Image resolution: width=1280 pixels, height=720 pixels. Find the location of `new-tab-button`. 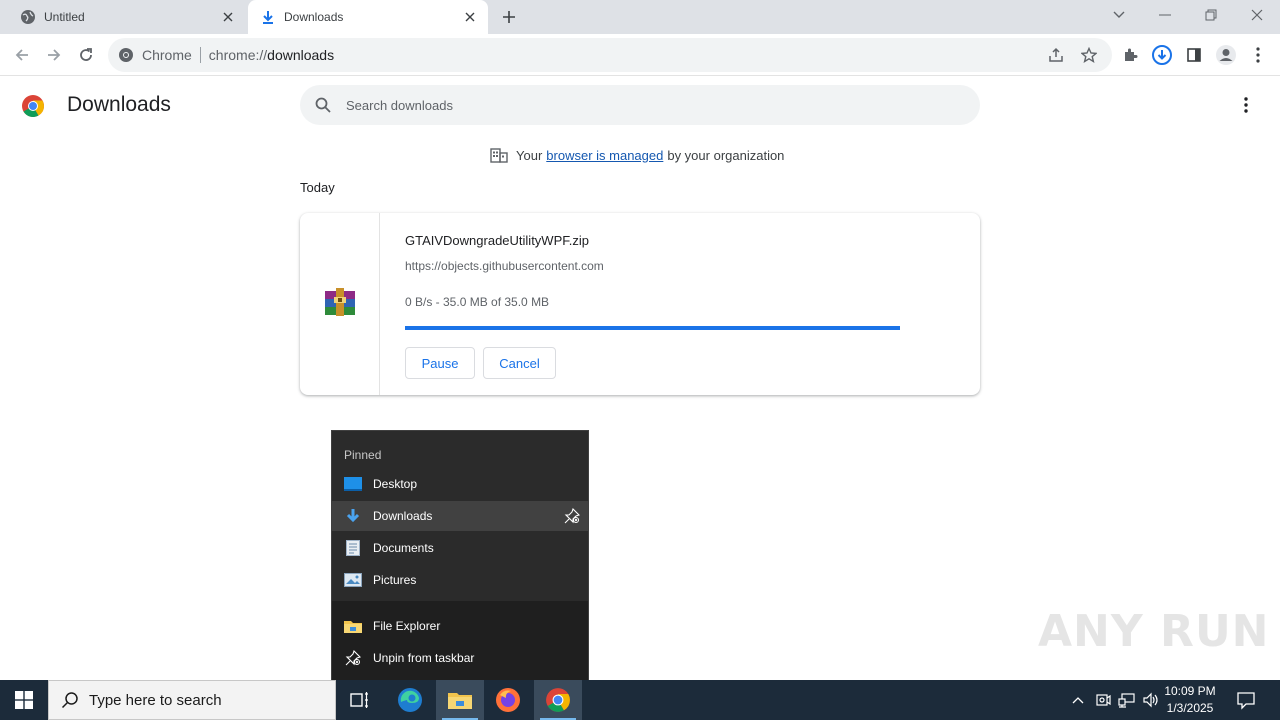

new-tab-button is located at coordinates (509, 17).